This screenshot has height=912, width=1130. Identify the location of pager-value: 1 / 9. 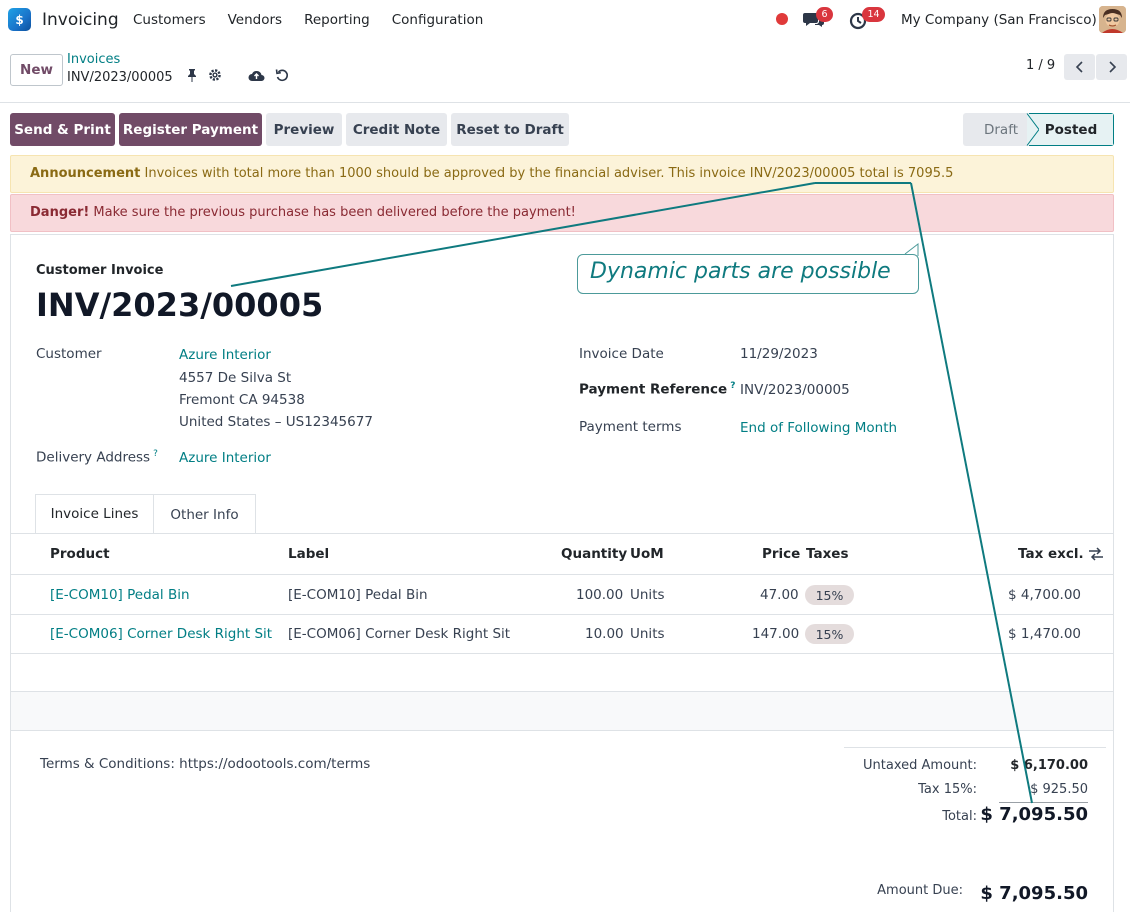
(1040, 65).